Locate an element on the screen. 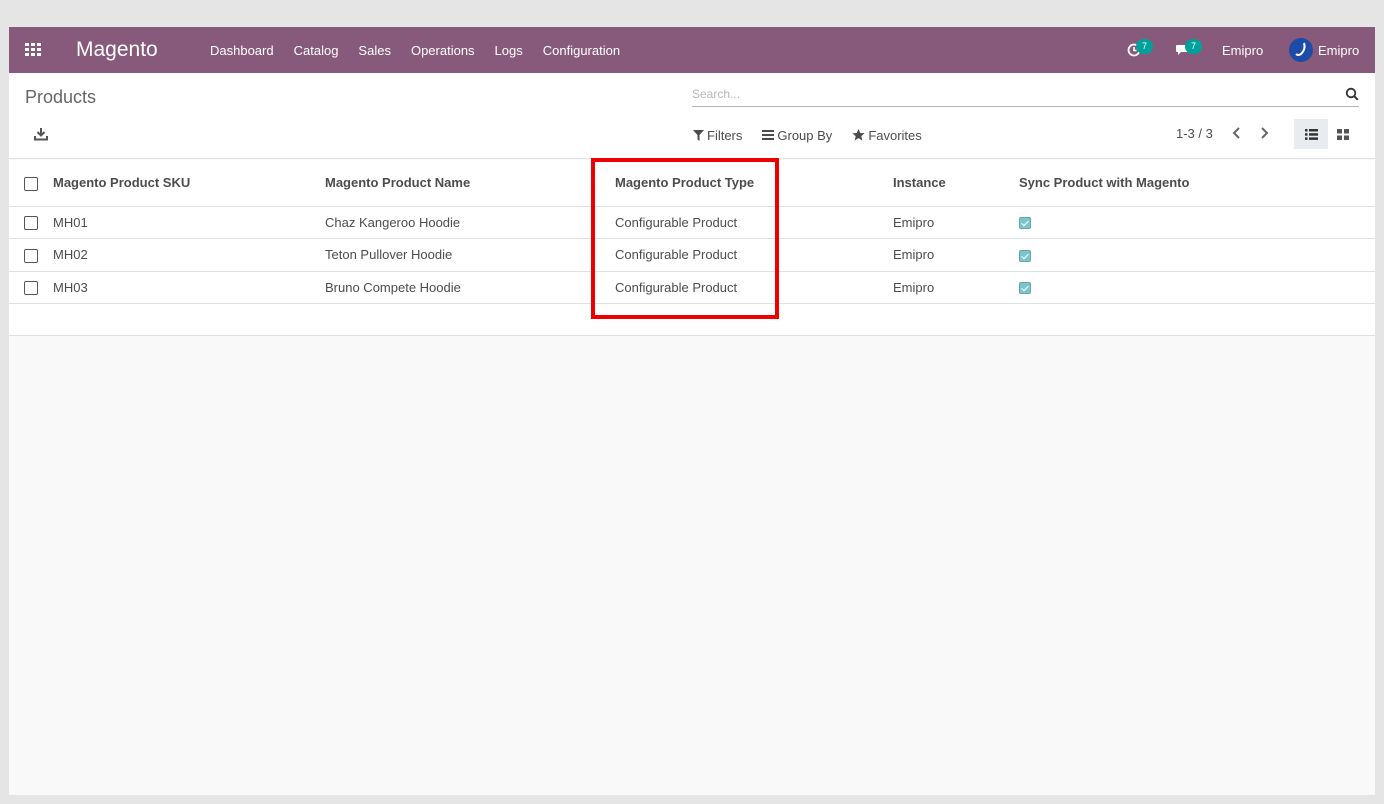 This screenshot has height=804, width=1384. company-switcher: Emipro is located at coordinates (1242, 50).